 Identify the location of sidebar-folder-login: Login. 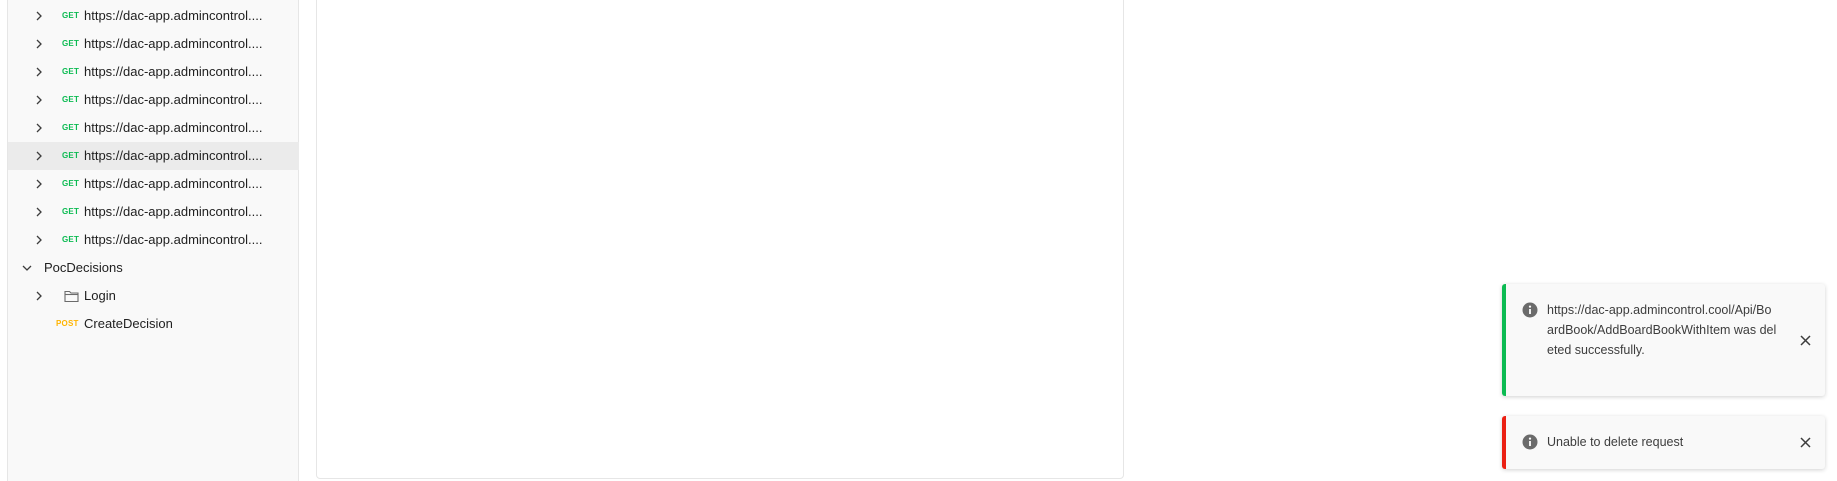
(153, 296).